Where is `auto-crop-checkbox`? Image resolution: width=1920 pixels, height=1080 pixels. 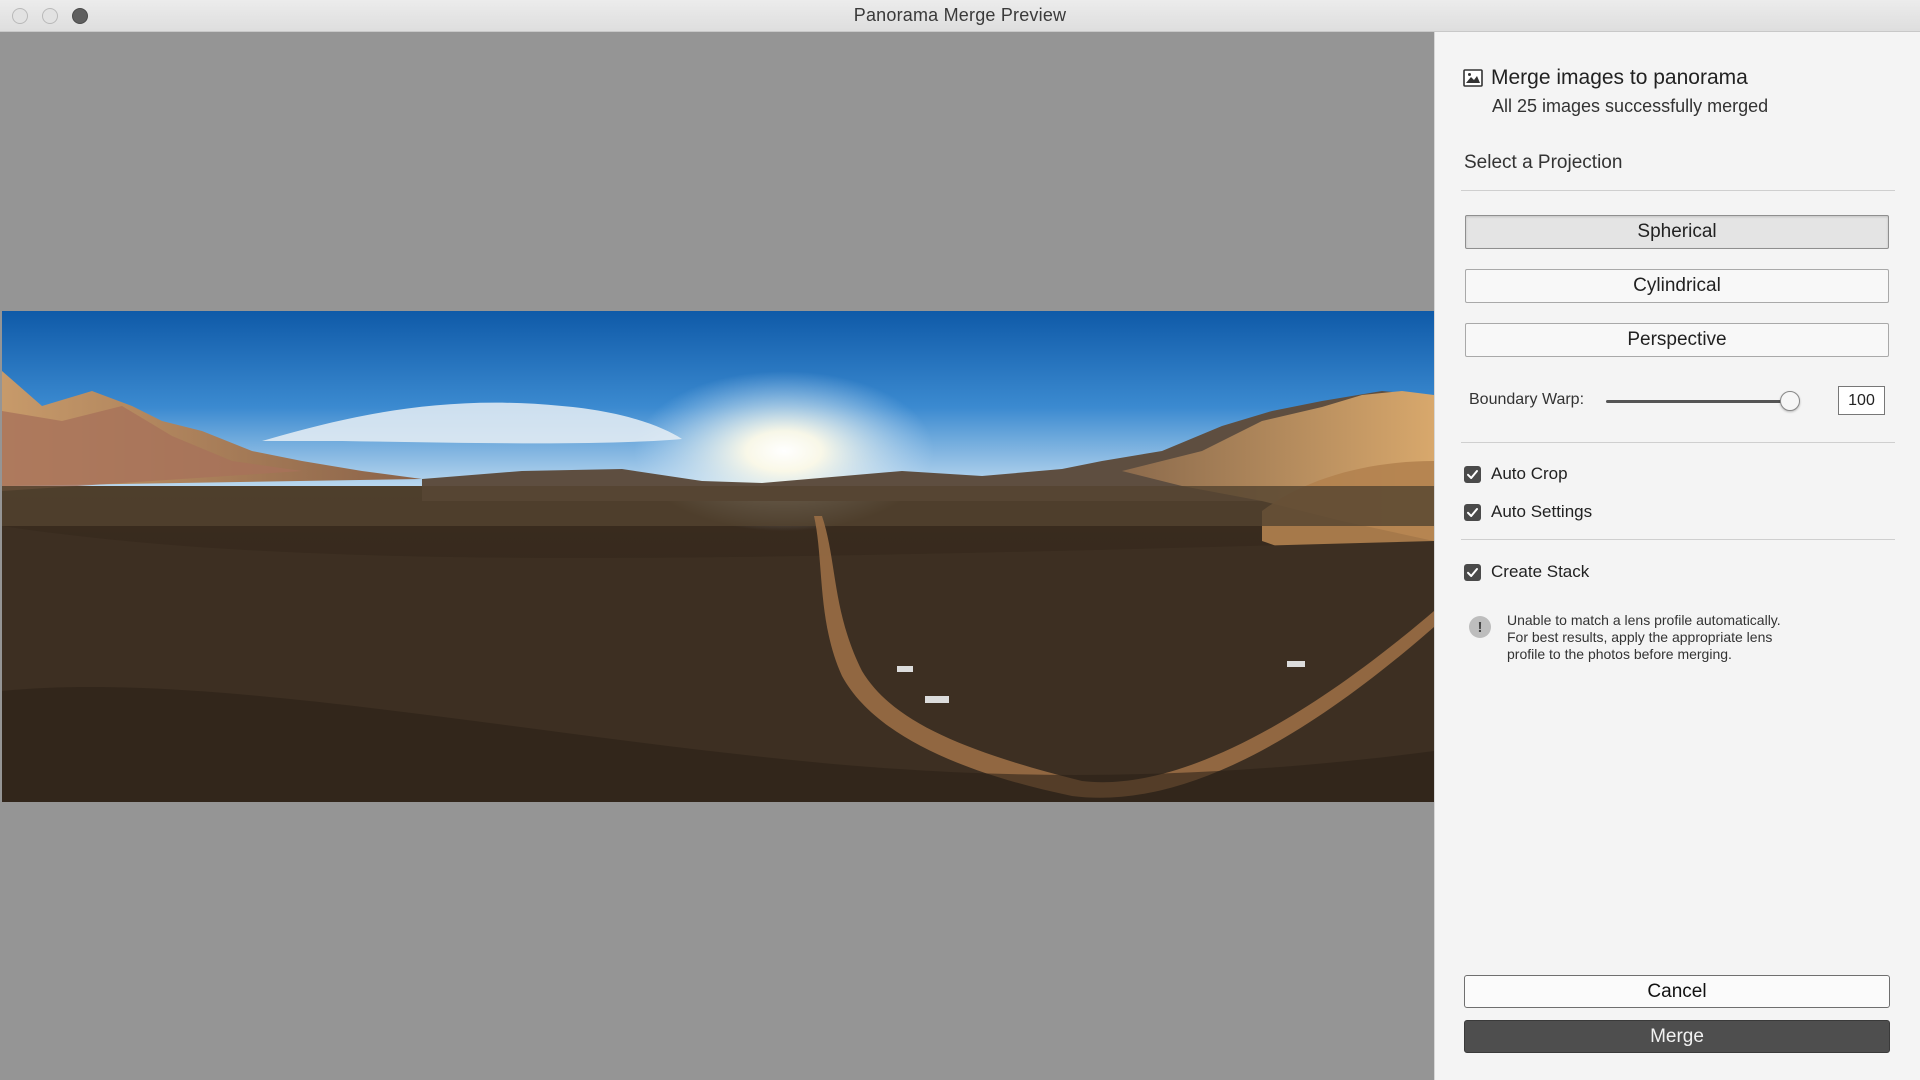
auto-crop-checkbox is located at coordinates (1472, 474).